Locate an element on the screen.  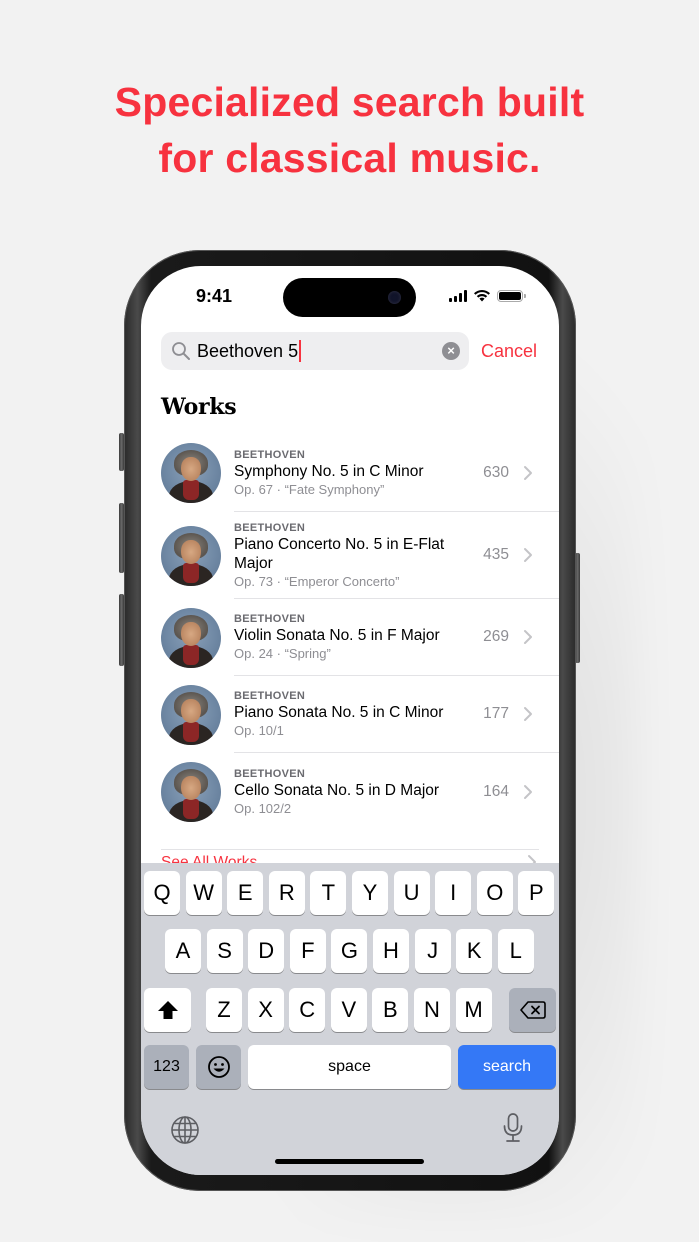
key-t: T is located at coordinates (328, 893).